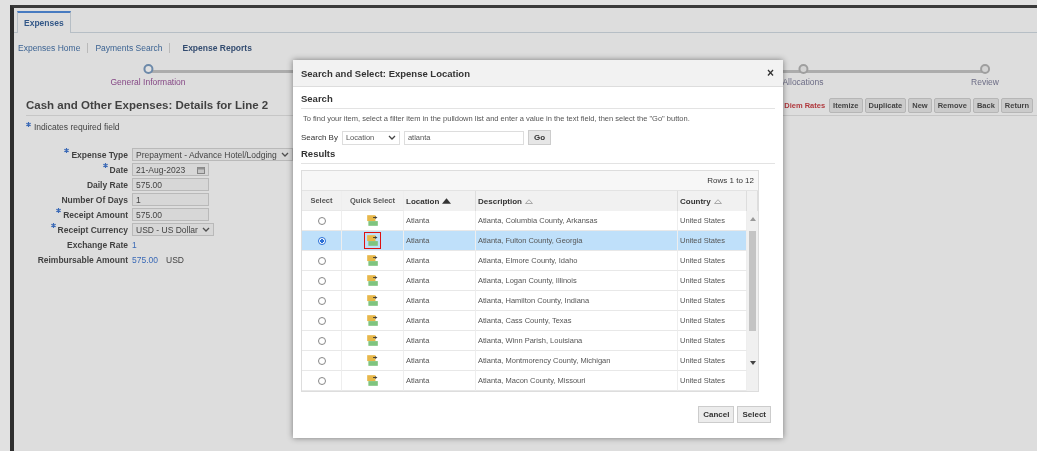 The image size is (1037, 451). What do you see at coordinates (129, 48) in the screenshot?
I see `nav-link: Payments Search` at bounding box center [129, 48].